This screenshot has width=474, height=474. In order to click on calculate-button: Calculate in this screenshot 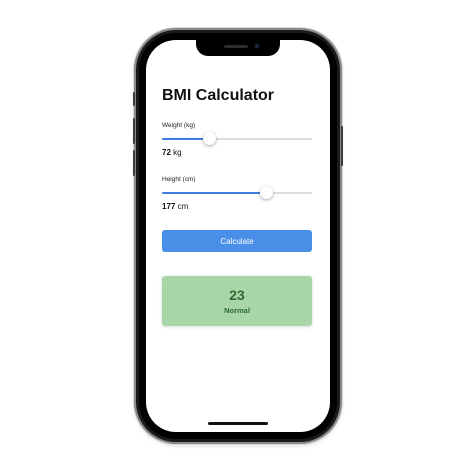, I will do `click(237, 241)`.